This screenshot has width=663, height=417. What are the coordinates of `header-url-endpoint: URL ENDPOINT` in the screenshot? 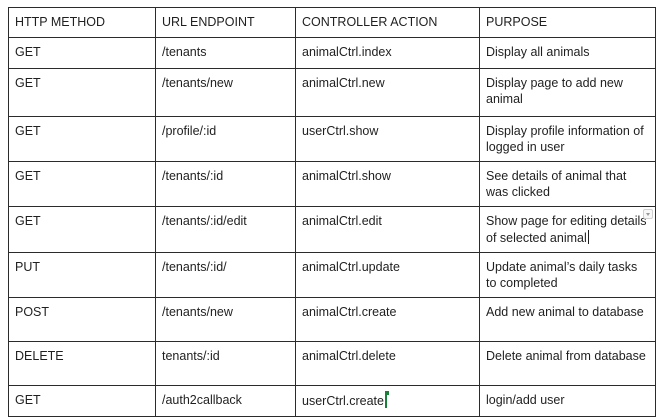 It's located at (225, 22).